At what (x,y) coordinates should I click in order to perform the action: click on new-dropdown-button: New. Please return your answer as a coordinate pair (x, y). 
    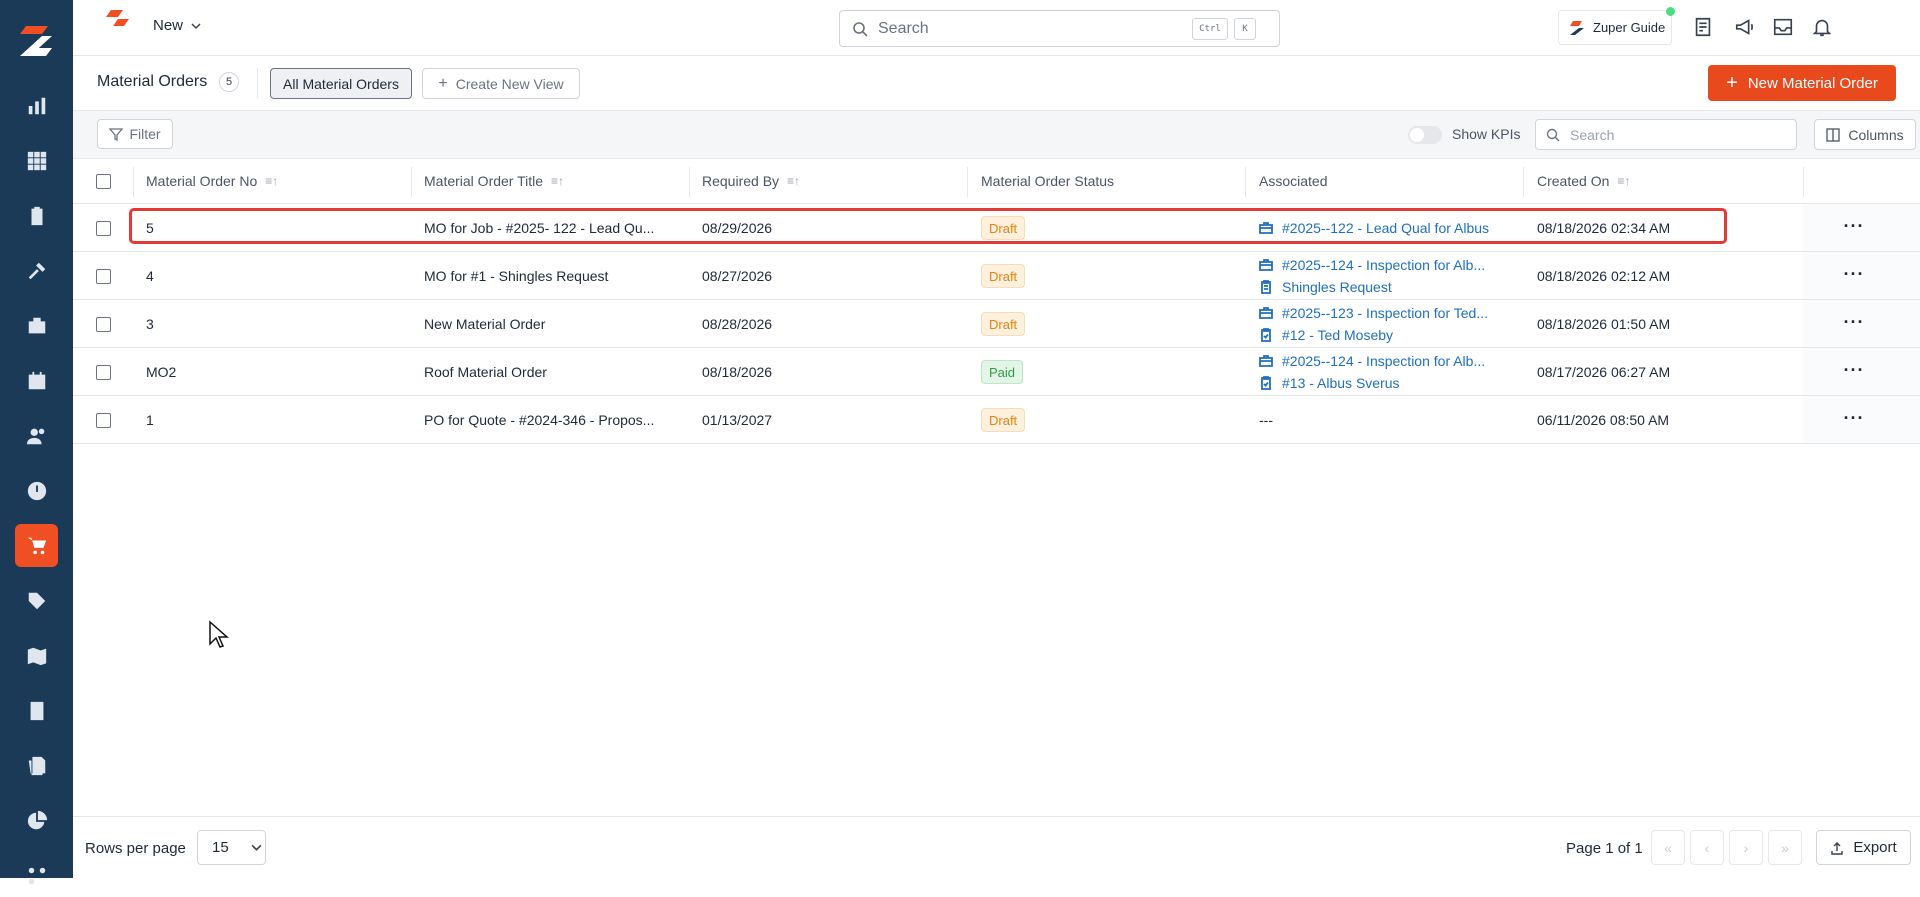
    Looking at the image, I should click on (177, 25).